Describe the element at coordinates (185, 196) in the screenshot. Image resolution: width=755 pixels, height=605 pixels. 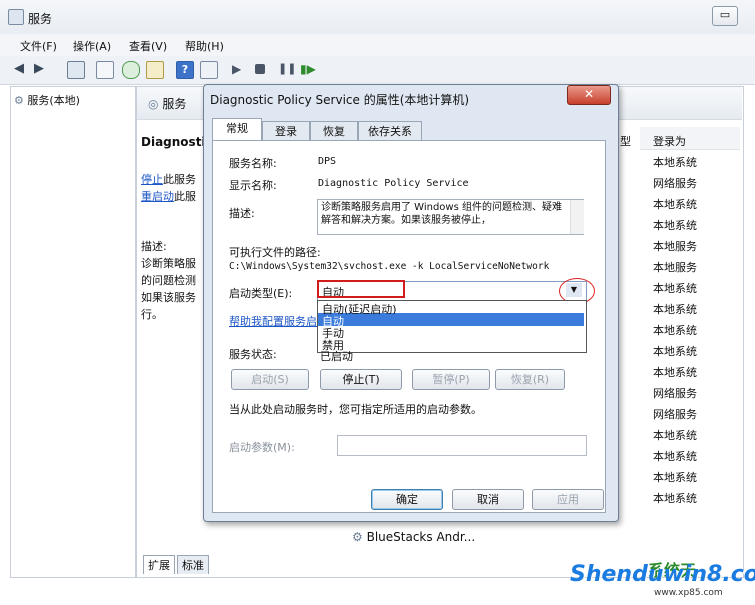
I see `restart-service-rest: 此服` at that location.